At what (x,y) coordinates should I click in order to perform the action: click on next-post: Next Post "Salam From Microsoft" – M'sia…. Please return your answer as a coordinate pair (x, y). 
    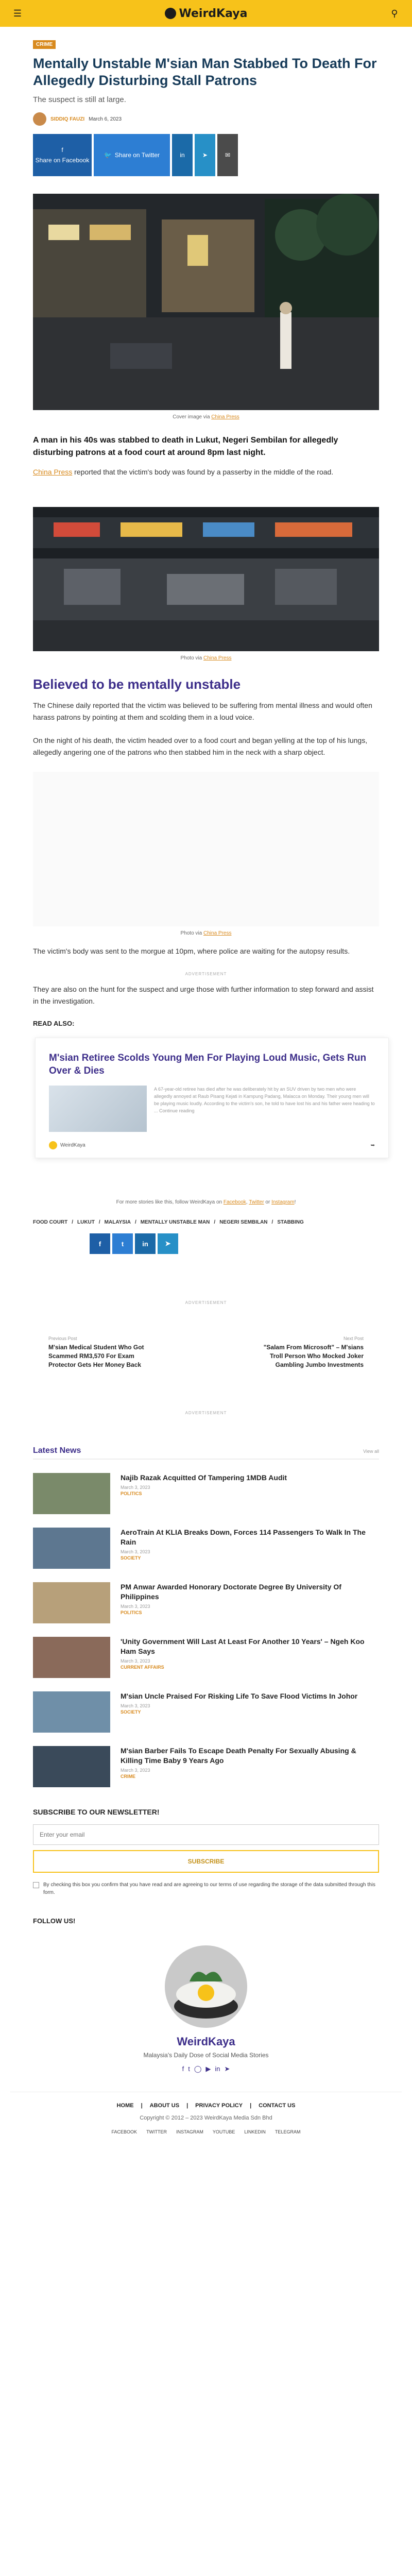
    Looking at the image, I should click on (312, 1352).